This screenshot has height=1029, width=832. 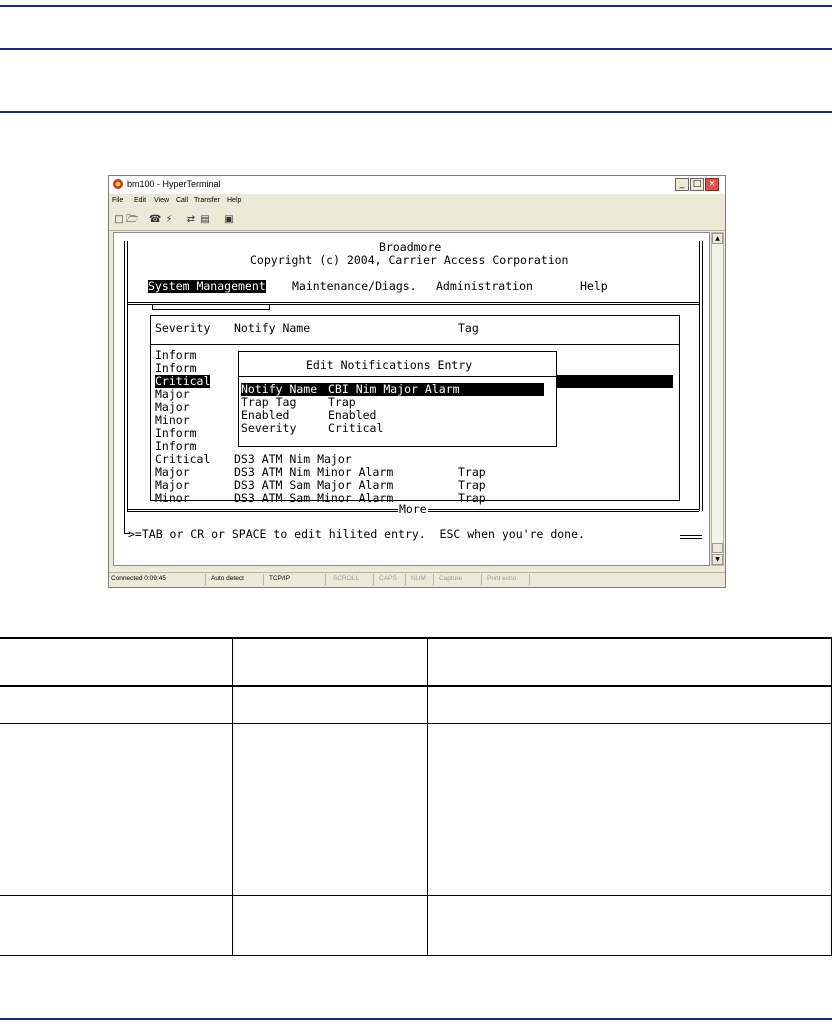 What do you see at coordinates (416, 686) in the screenshot?
I see `table-header-border` at bounding box center [416, 686].